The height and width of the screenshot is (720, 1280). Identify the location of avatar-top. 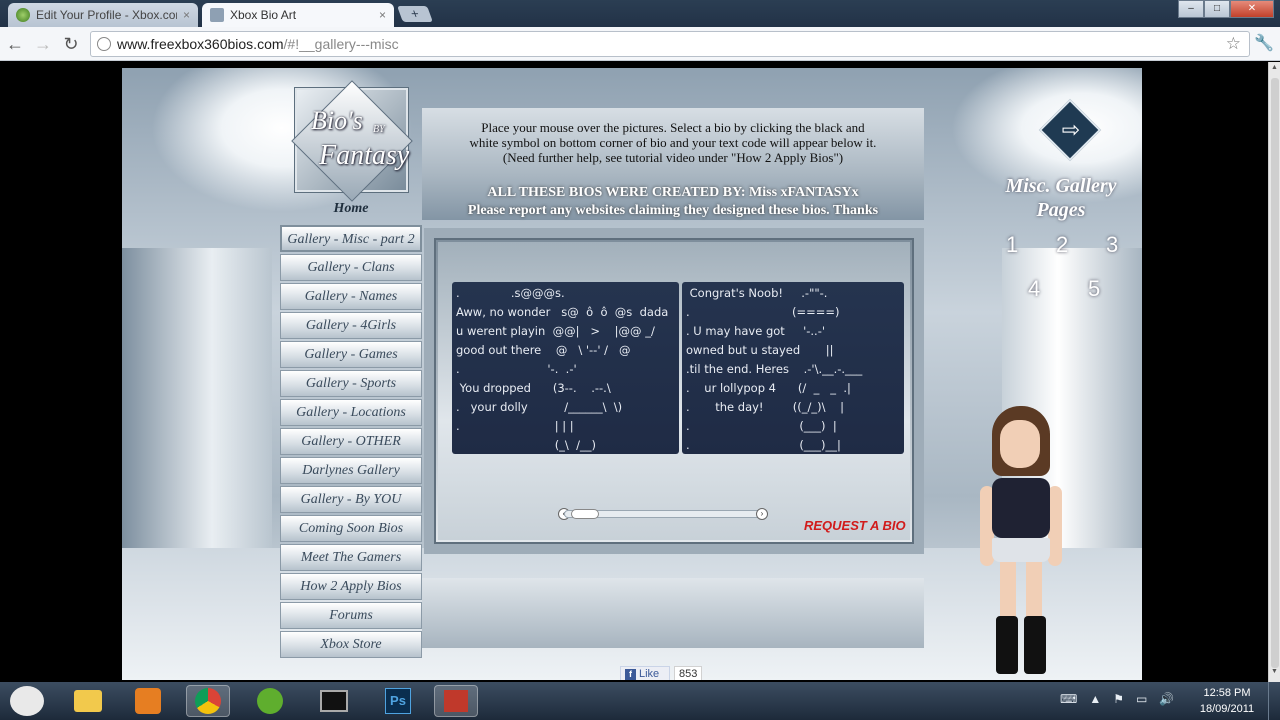
(1021, 508).